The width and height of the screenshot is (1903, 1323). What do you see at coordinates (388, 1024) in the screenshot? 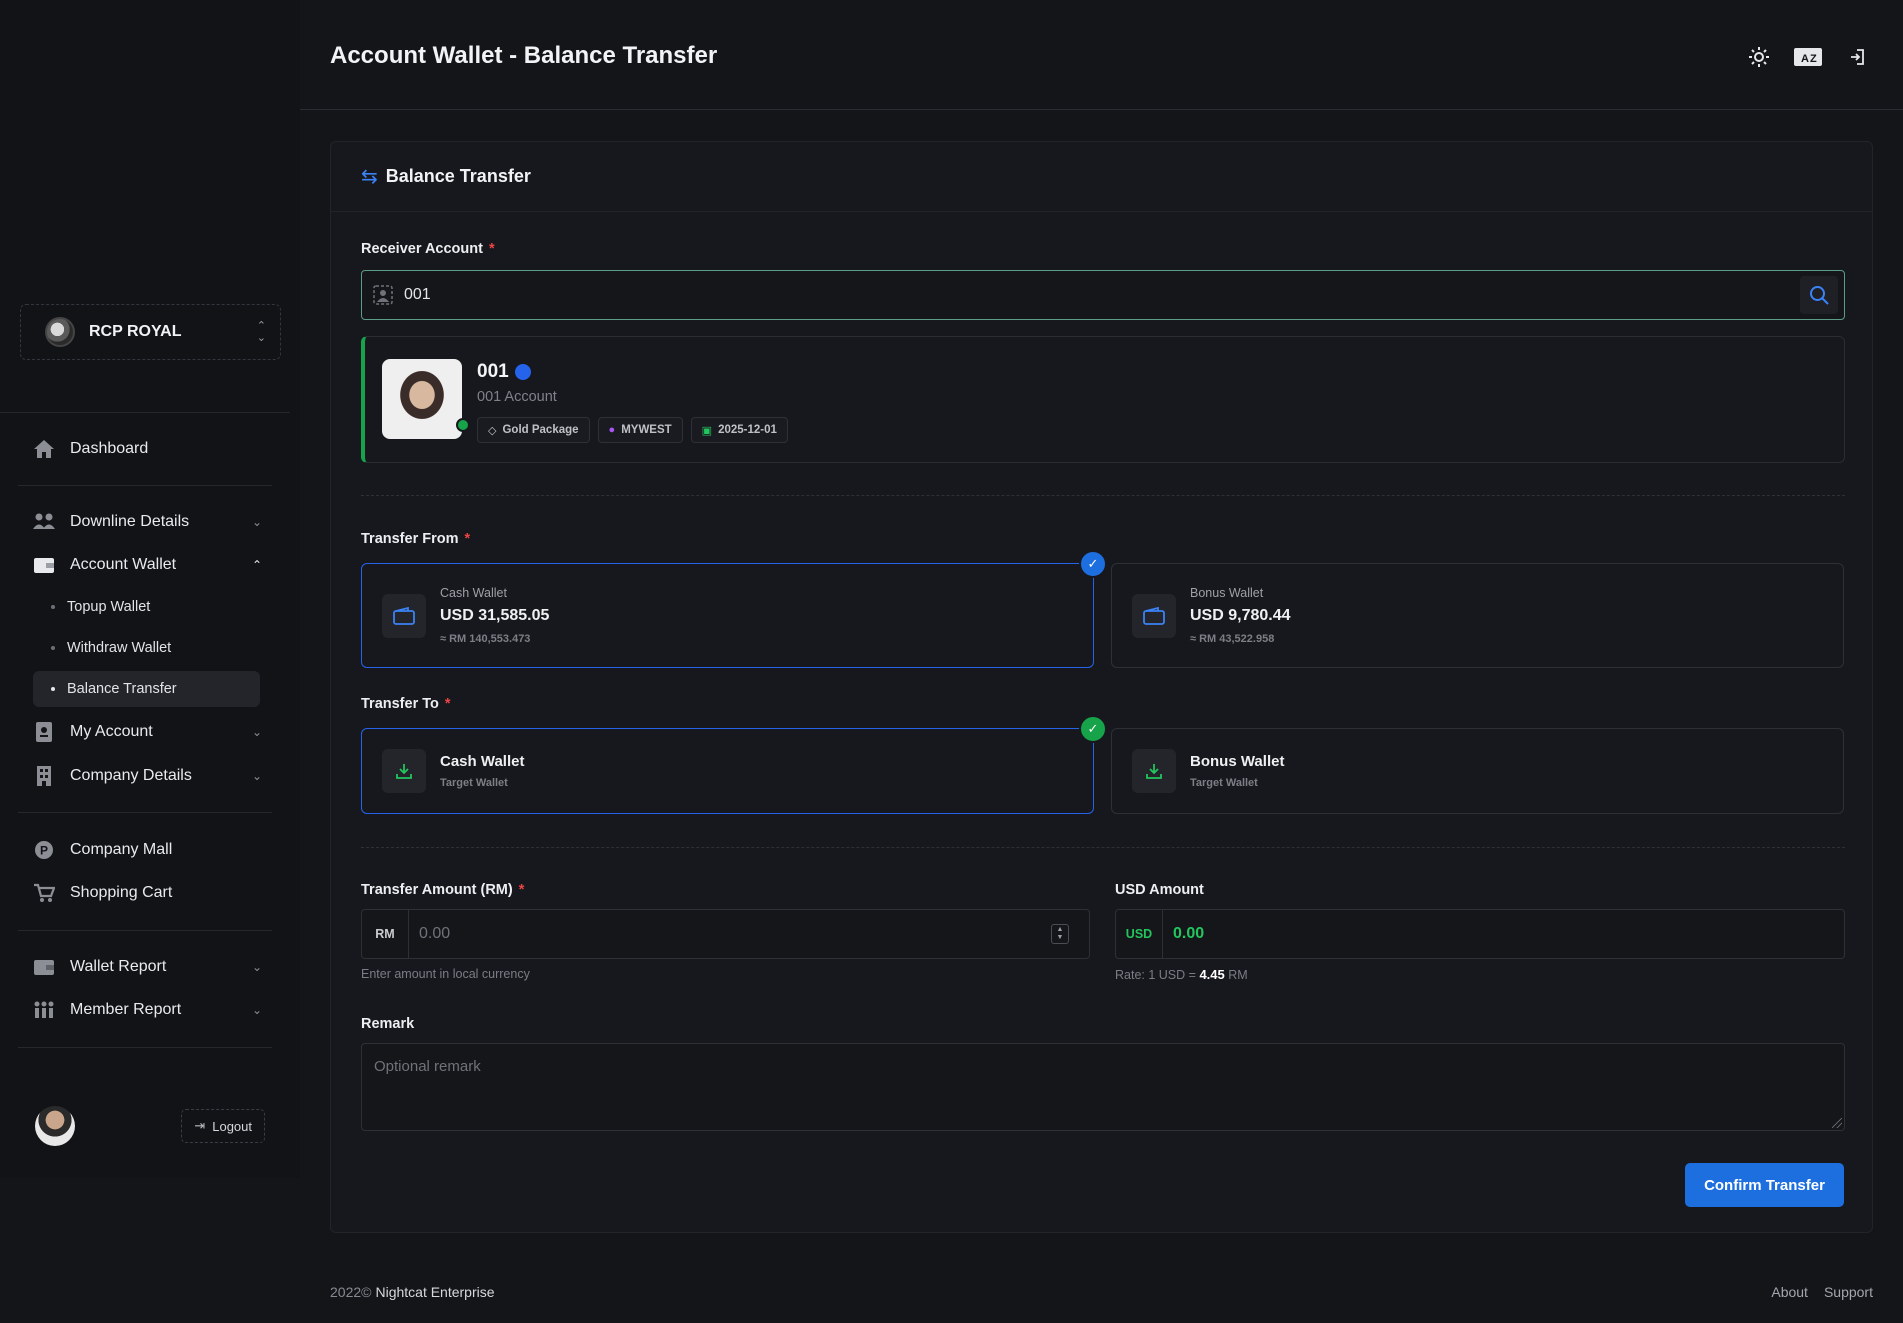
I see `remark-label: Remark` at bounding box center [388, 1024].